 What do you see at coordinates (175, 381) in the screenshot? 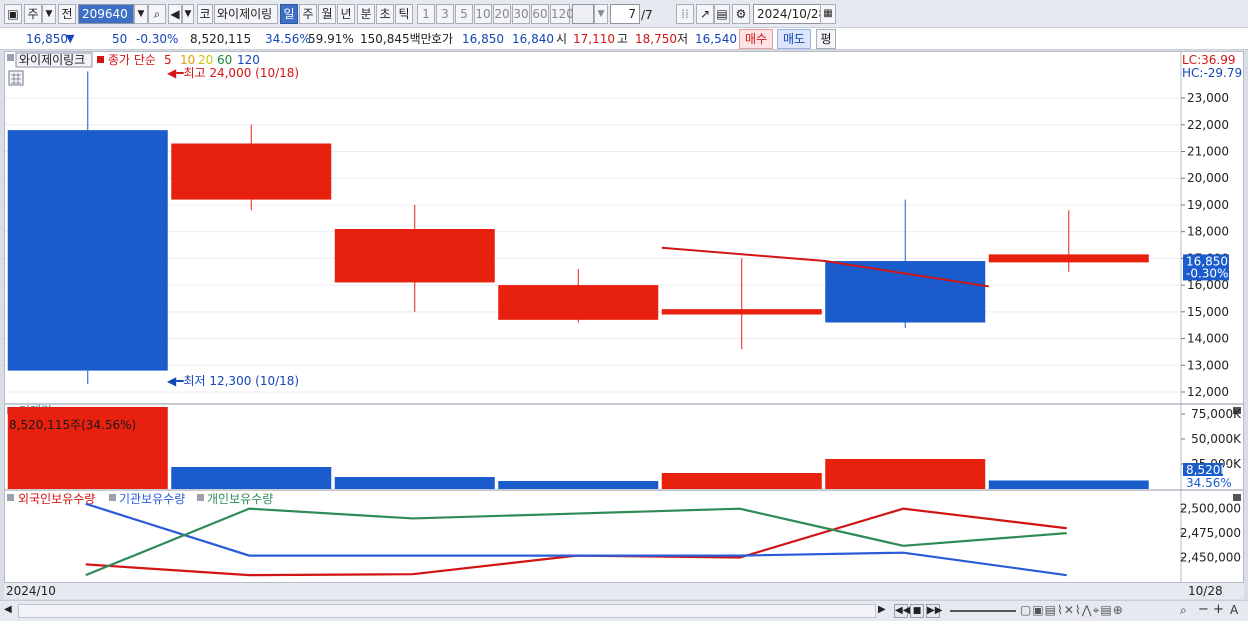
I see `min-arrow-icon: ◀━` at bounding box center [175, 381].